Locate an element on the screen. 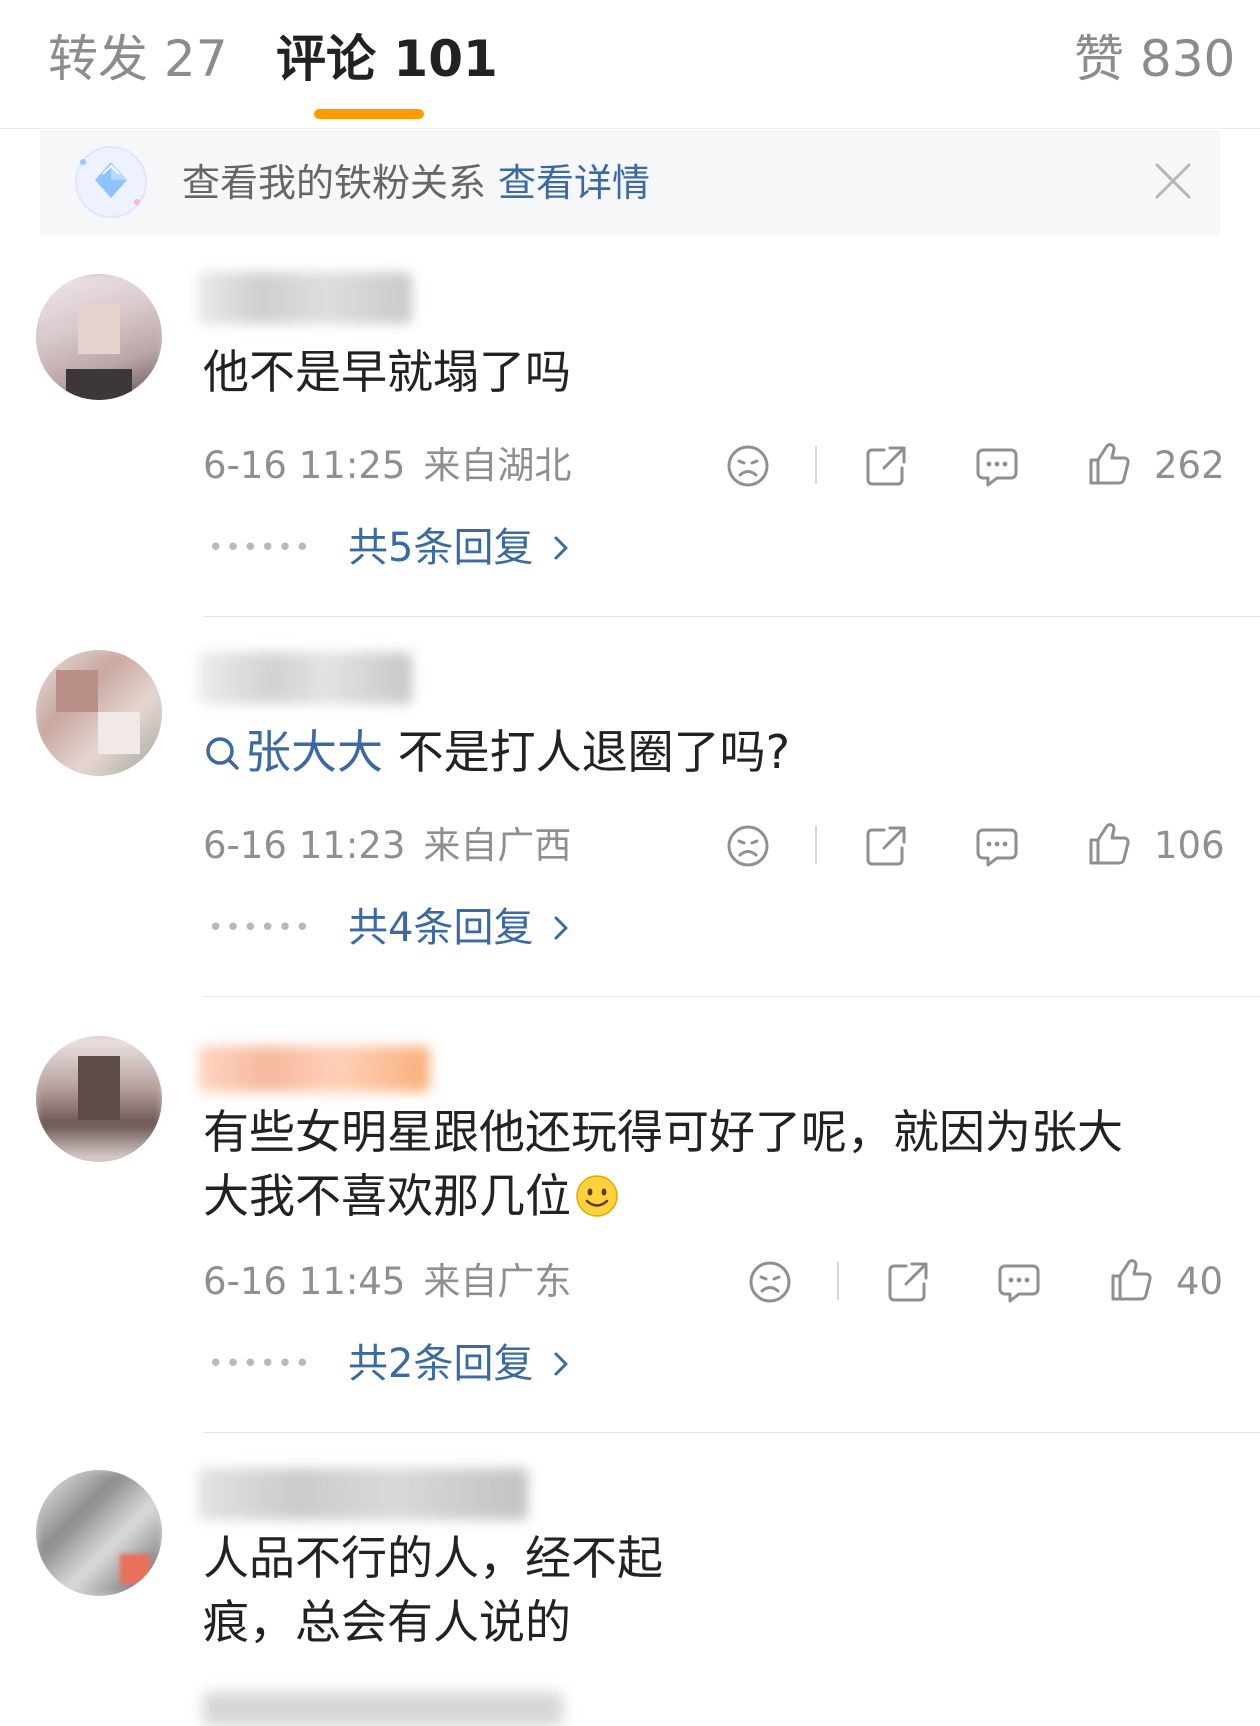  comment-location: 来自广西 is located at coordinates (497, 845).